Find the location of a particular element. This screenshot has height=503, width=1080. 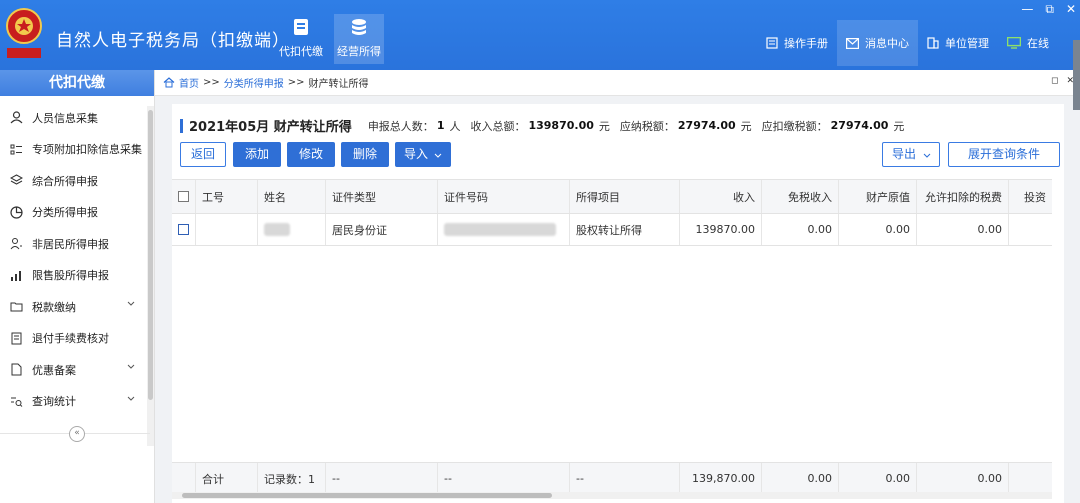

delete-button: 删除 is located at coordinates (365, 154).